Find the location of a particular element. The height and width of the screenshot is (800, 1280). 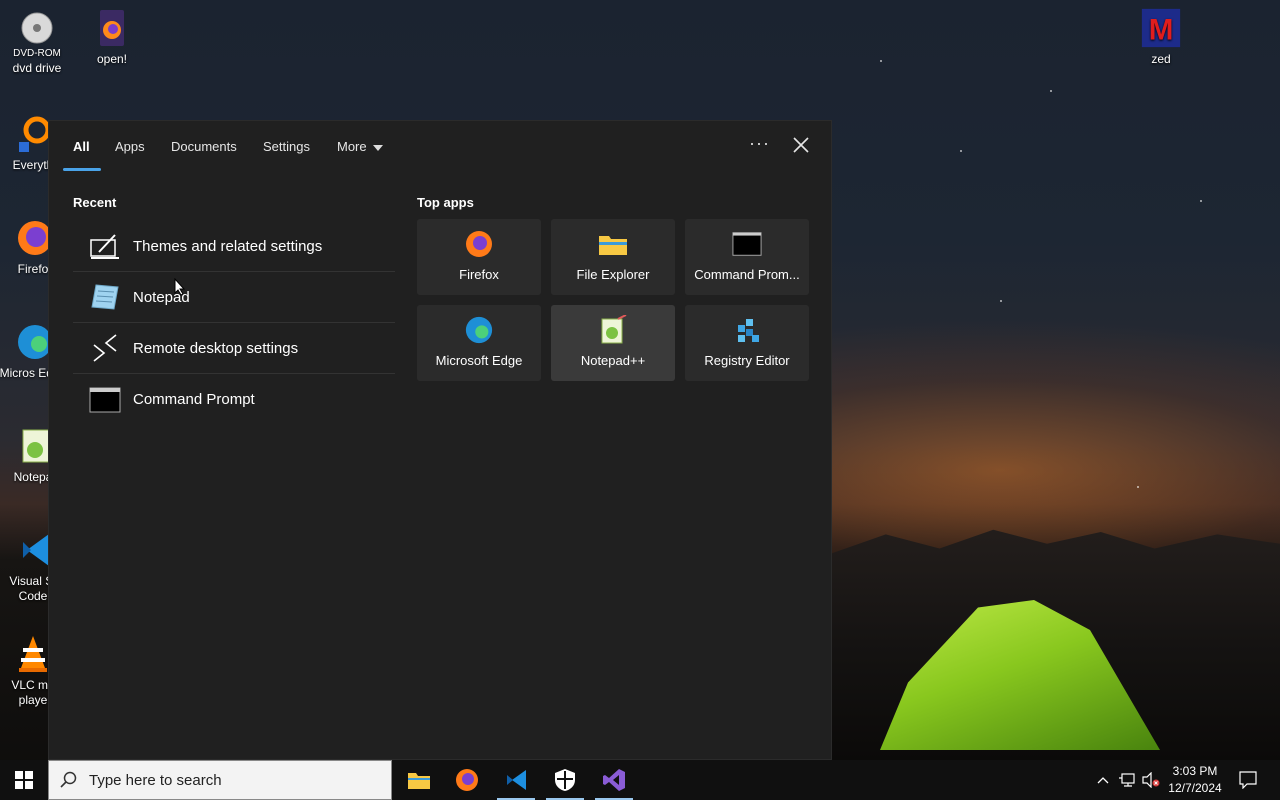

desktop-icon-label: open! is located at coordinates (112, 59).